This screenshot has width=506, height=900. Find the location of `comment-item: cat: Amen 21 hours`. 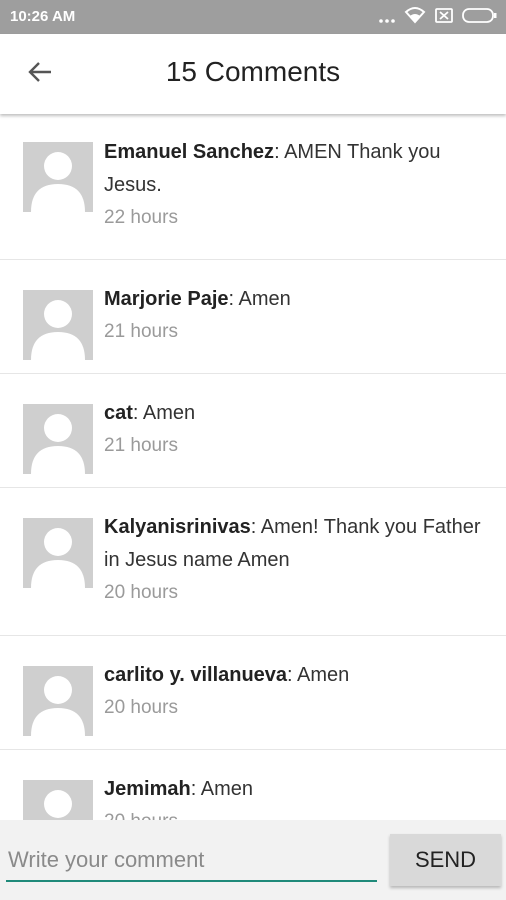

comment-item: cat: Amen 21 hours is located at coordinates (253, 431).